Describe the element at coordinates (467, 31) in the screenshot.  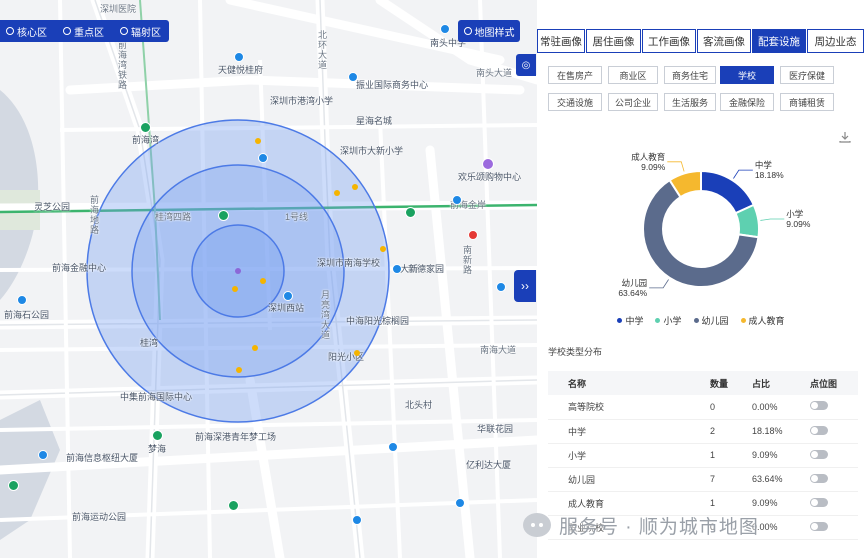
I see `palette-icon` at that location.